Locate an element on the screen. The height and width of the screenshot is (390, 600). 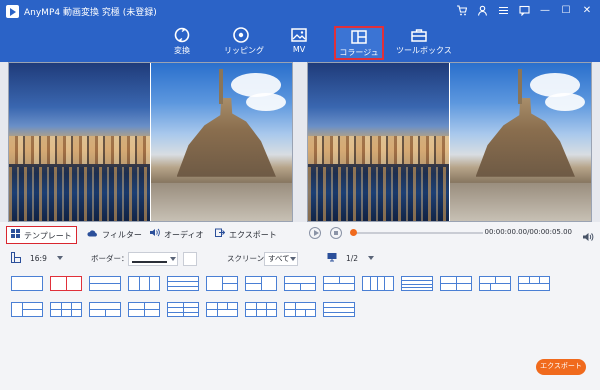
tab-filter: フィルター is located at coordinates (114, 235).